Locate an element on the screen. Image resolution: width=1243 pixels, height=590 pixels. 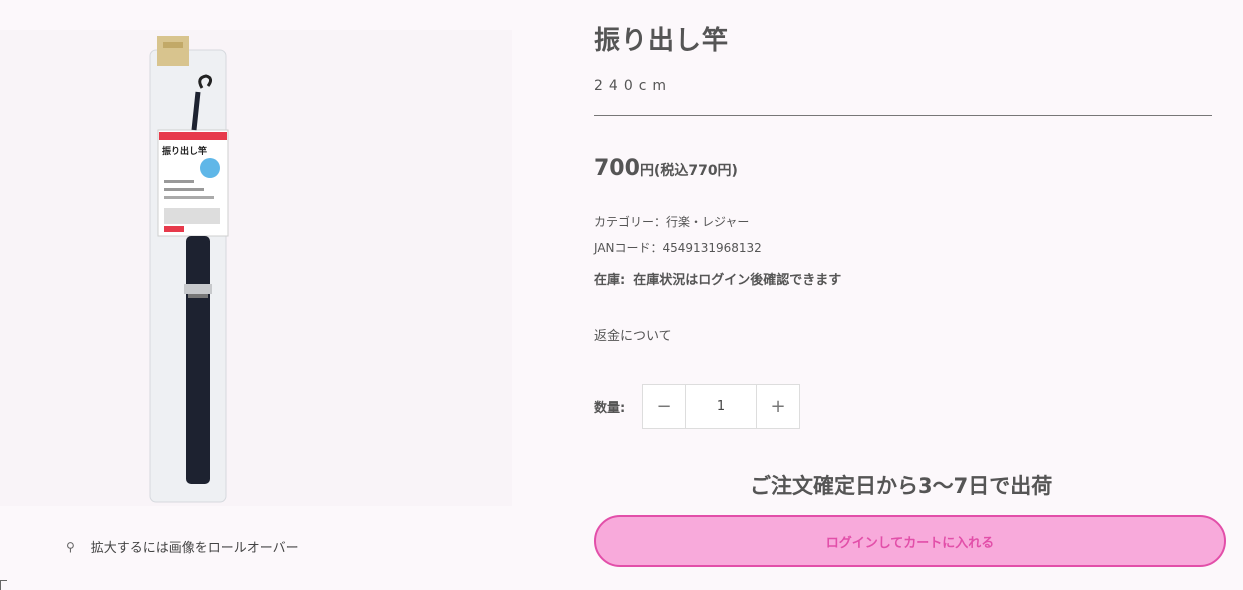
quantity-stepper: − 1 + is located at coordinates (721, 406).